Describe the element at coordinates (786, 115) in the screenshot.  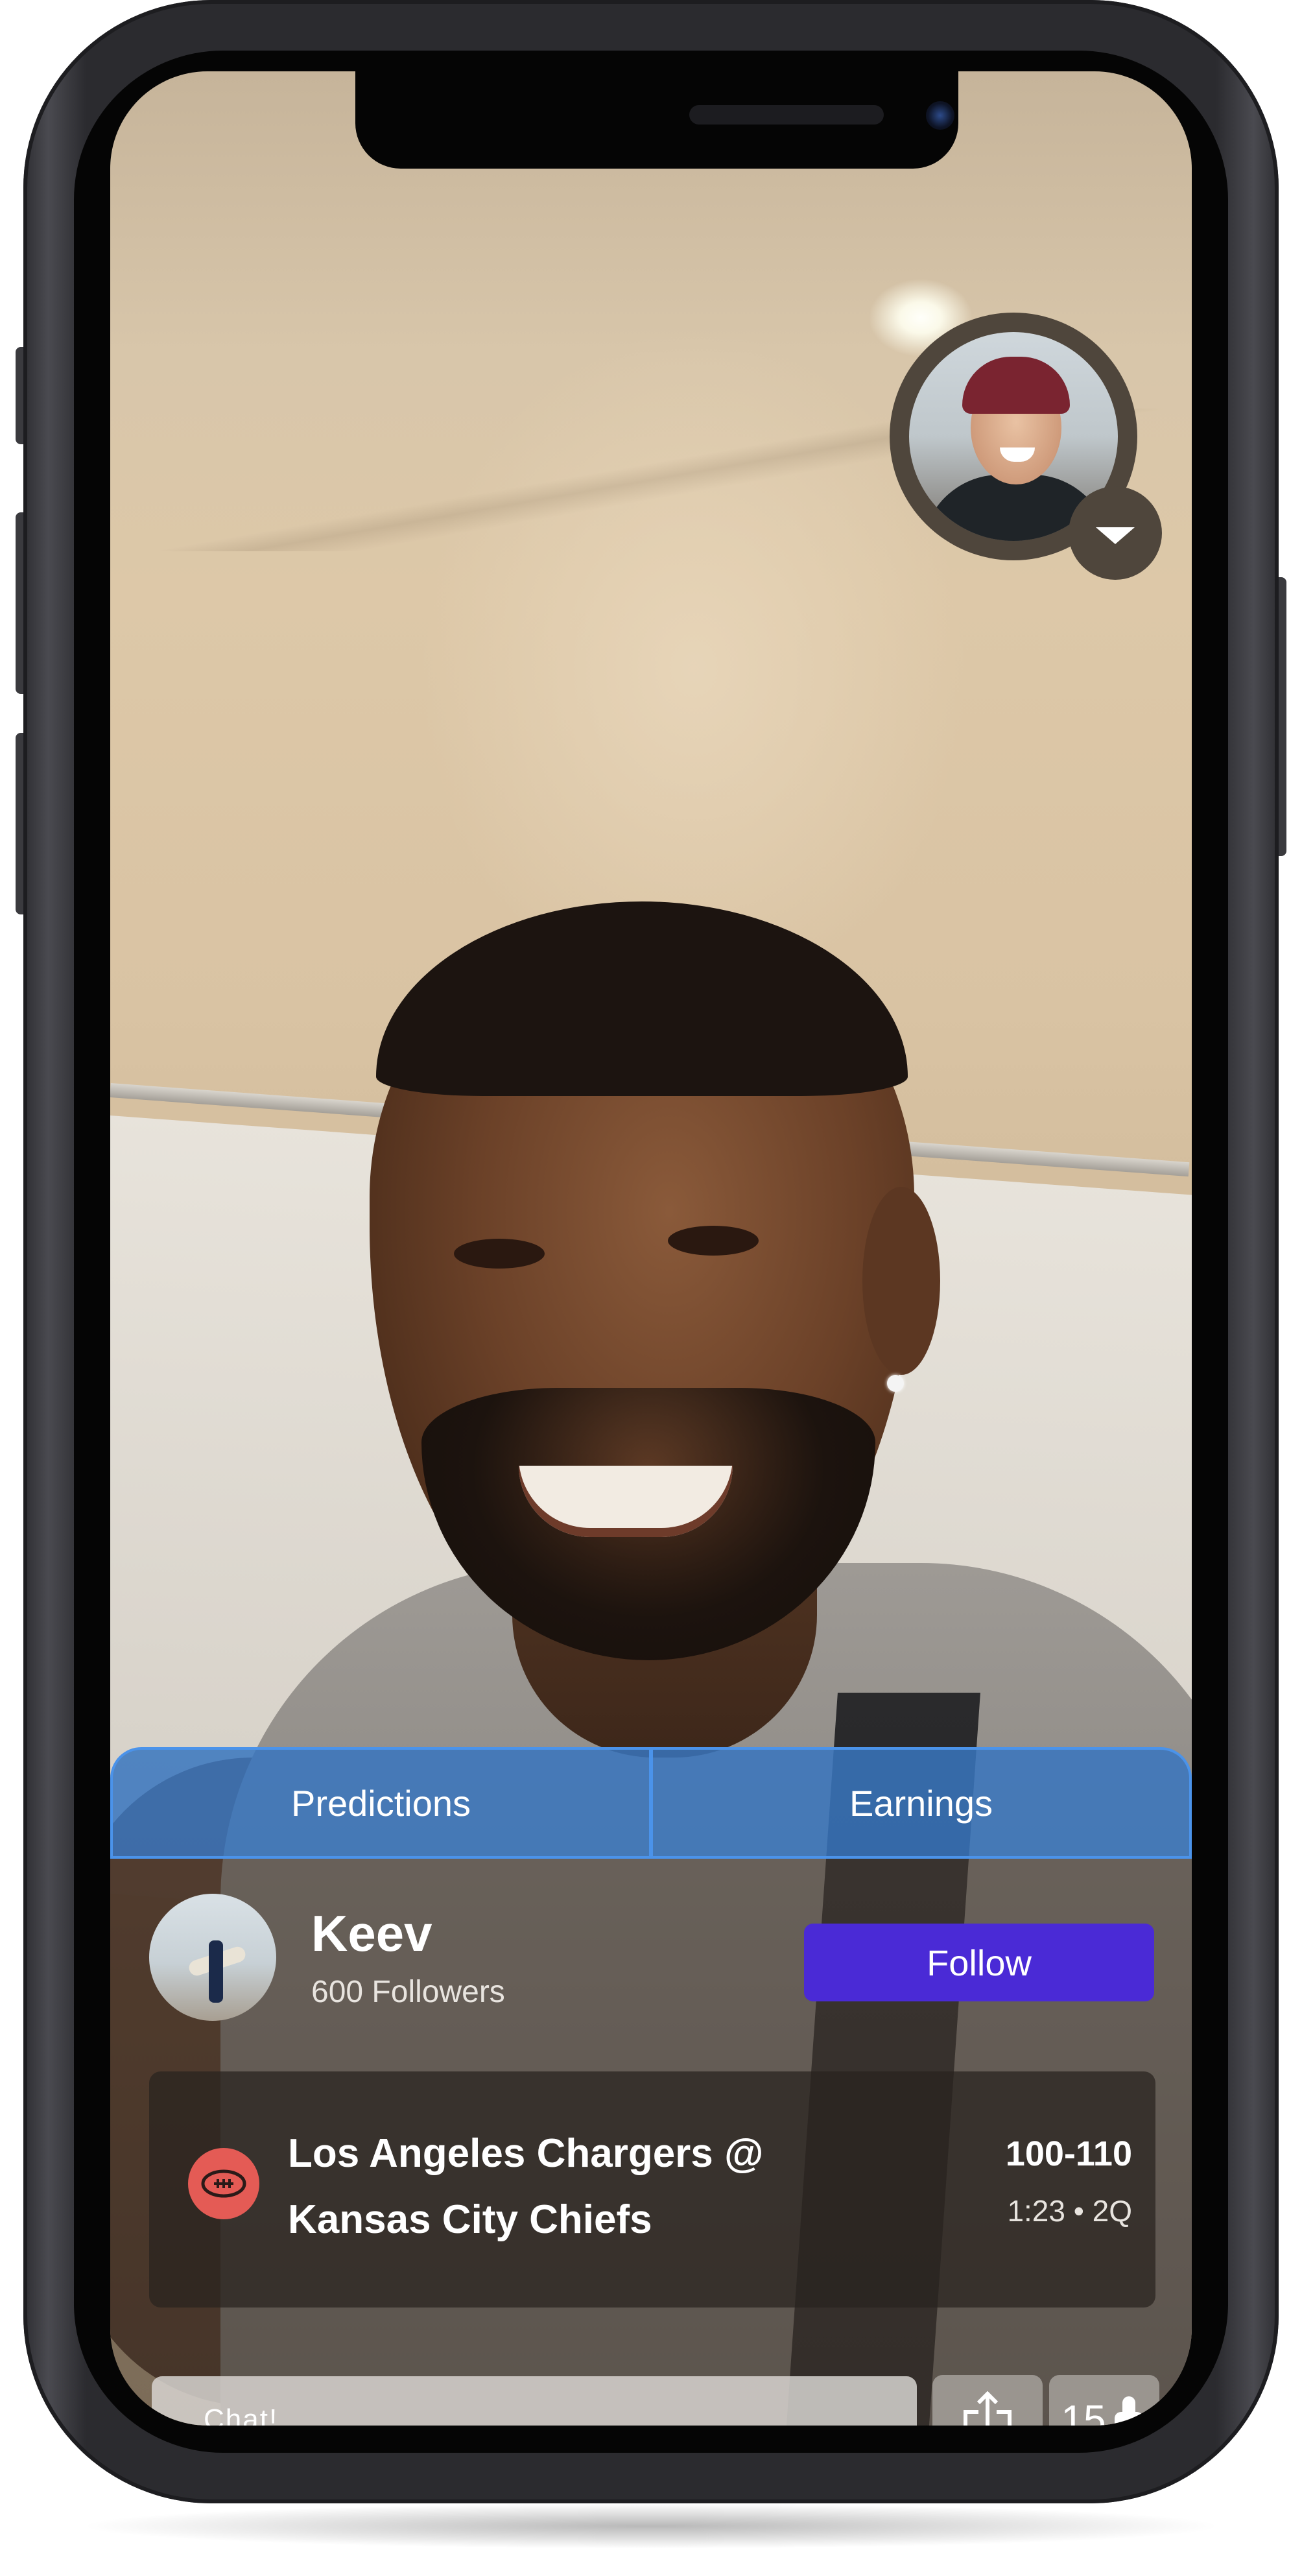
I see `earpiece-speaker` at that location.